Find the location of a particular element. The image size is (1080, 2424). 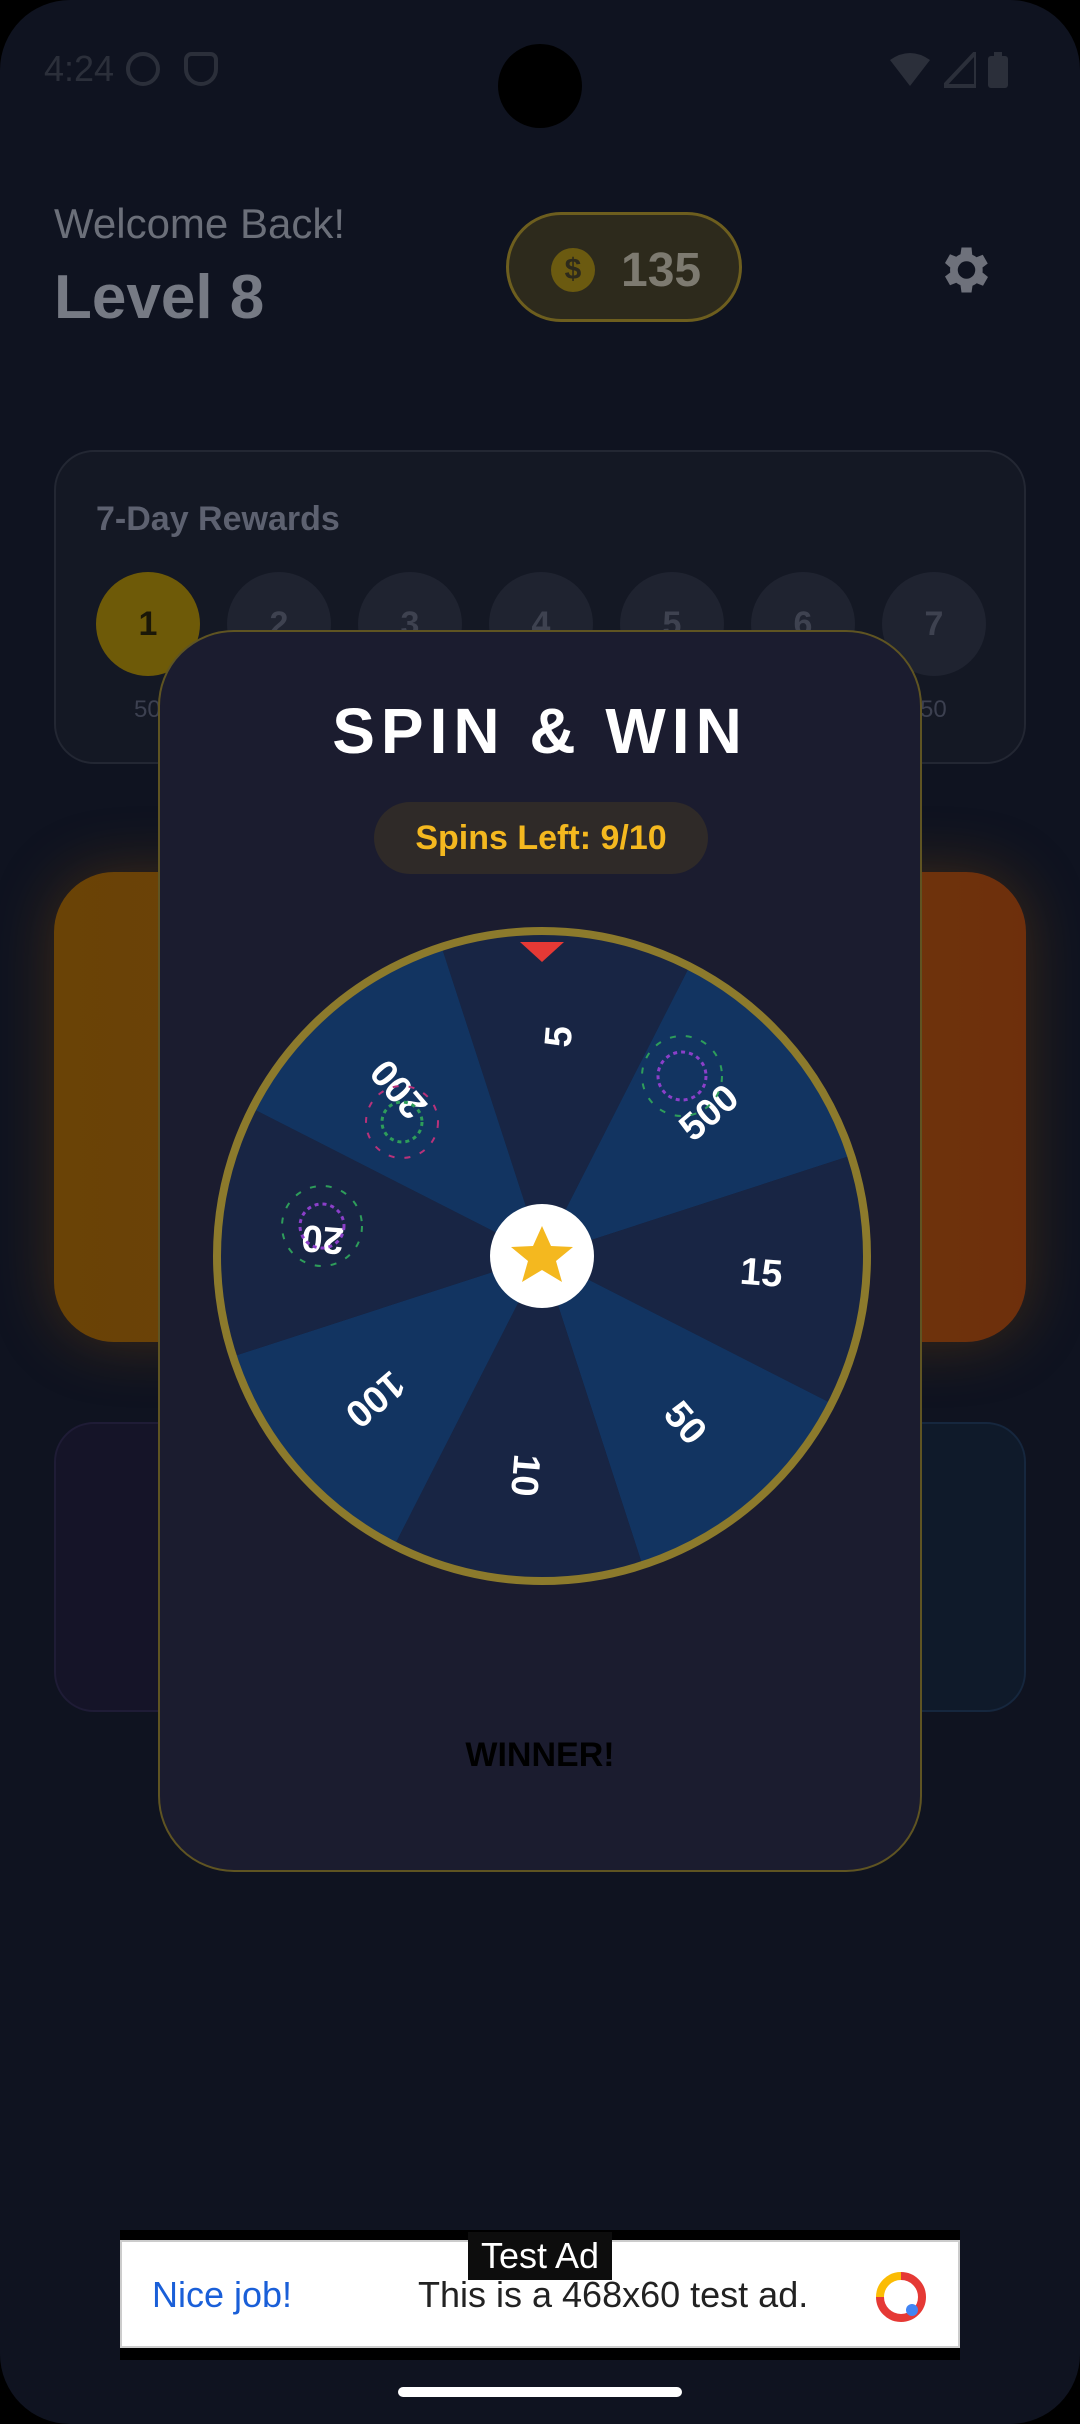

coin-balance: $ 135 is located at coordinates (624, 267).